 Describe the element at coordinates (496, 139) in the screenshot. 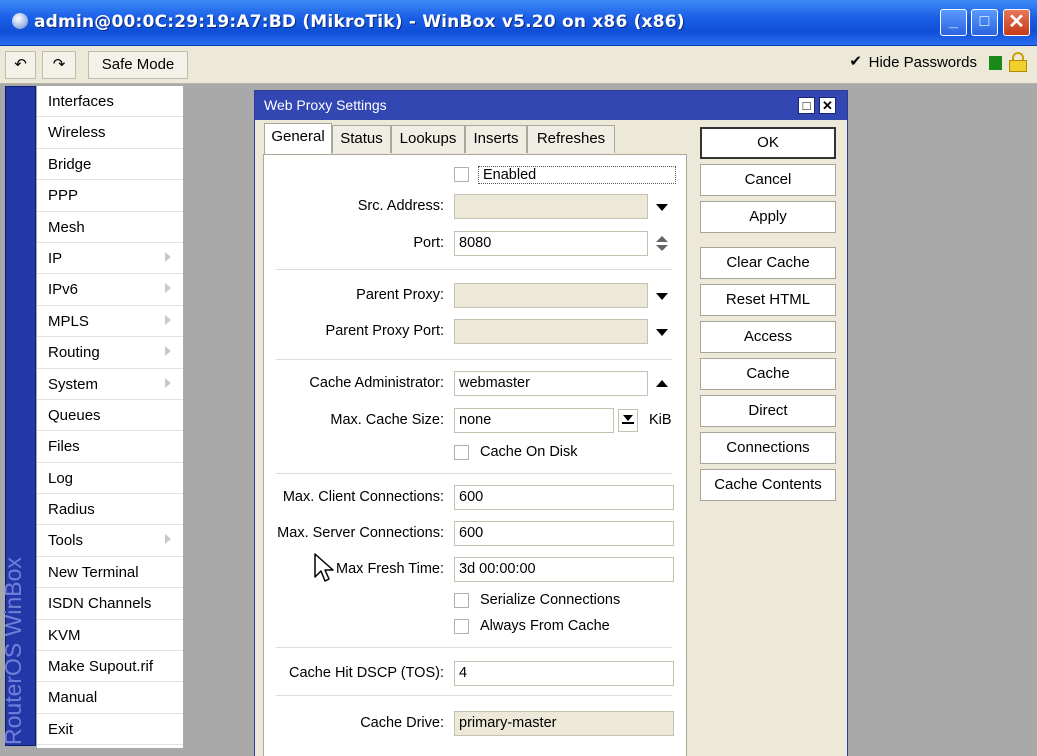

I see `tab-inserts: Inserts` at that location.